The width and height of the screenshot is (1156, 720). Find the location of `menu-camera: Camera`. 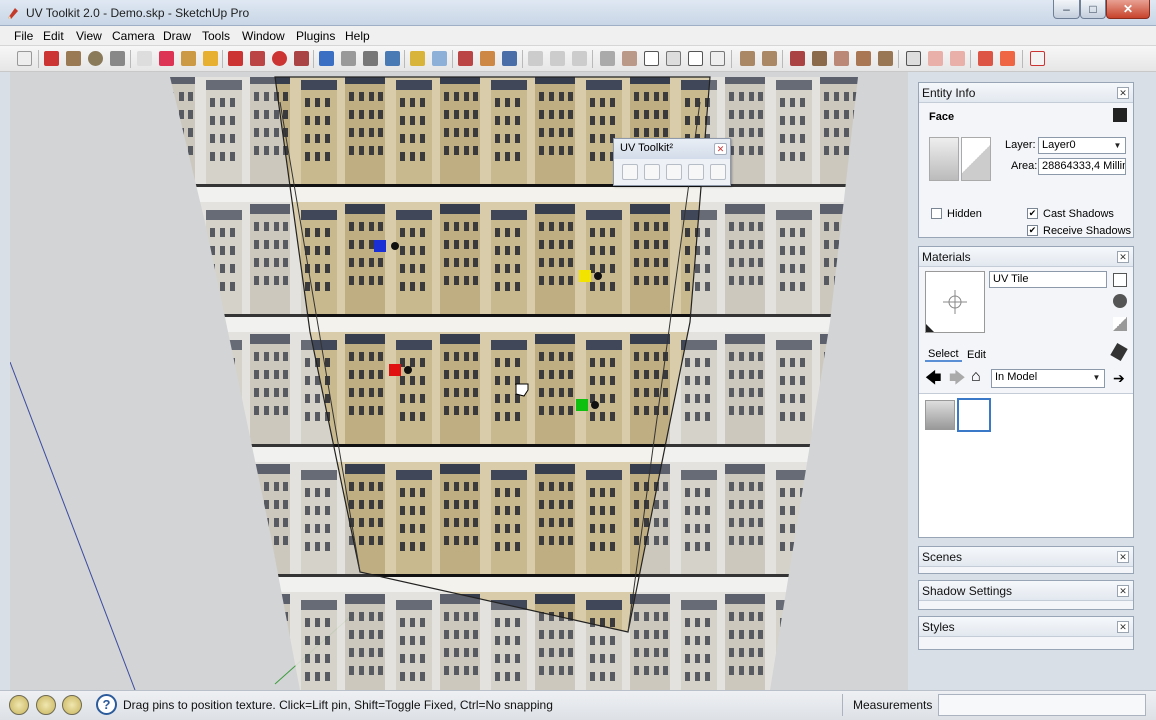

menu-camera: Camera is located at coordinates (133, 36).